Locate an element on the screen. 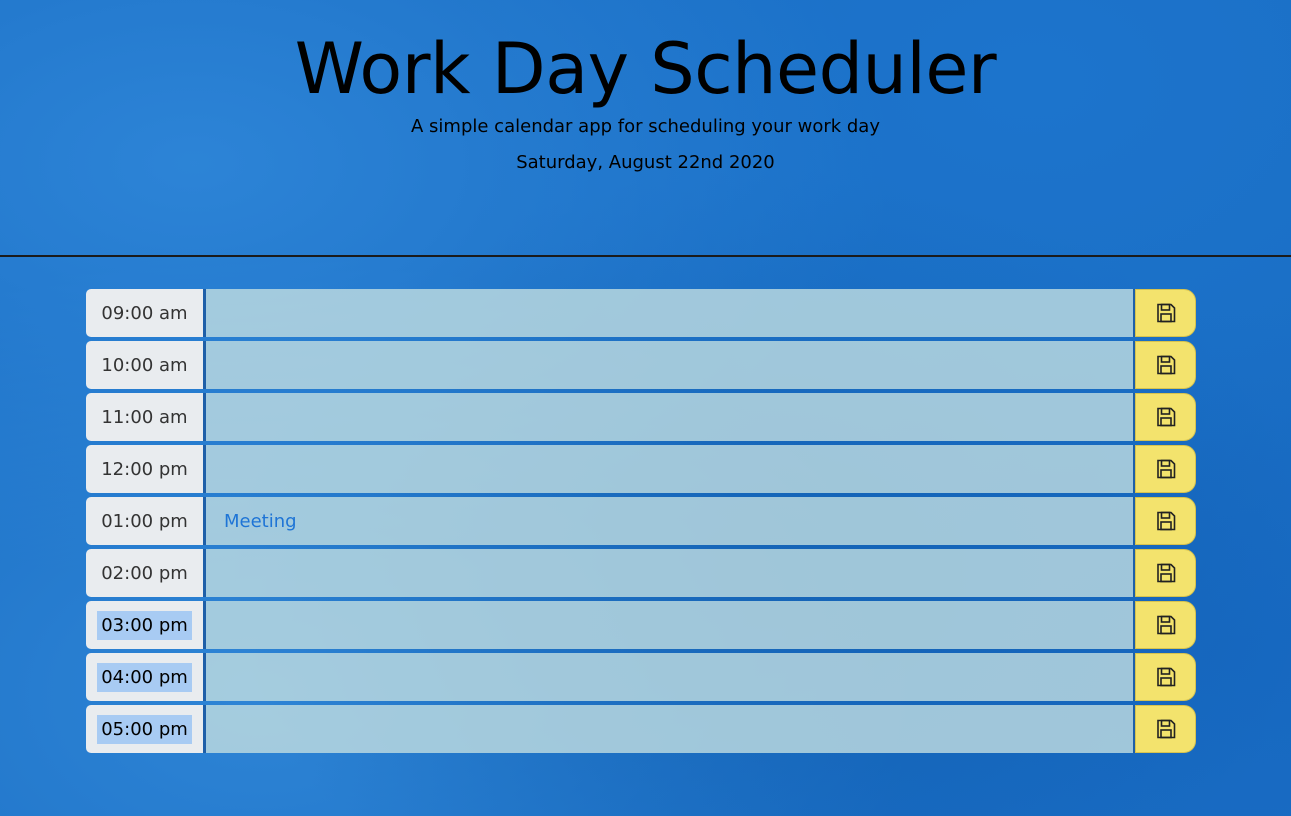  hour-text: 01:00 pm is located at coordinates (144, 521).